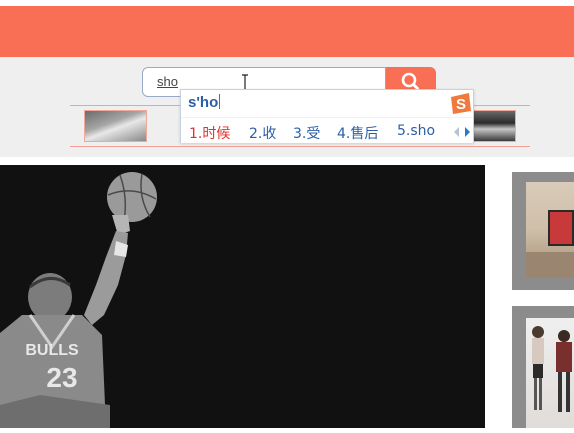 The width and height of the screenshot is (574, 433). What do you see at coordinates (61, 377) in the screenshot?
I see `svg-text: 23` at bounding box center [61, 377].